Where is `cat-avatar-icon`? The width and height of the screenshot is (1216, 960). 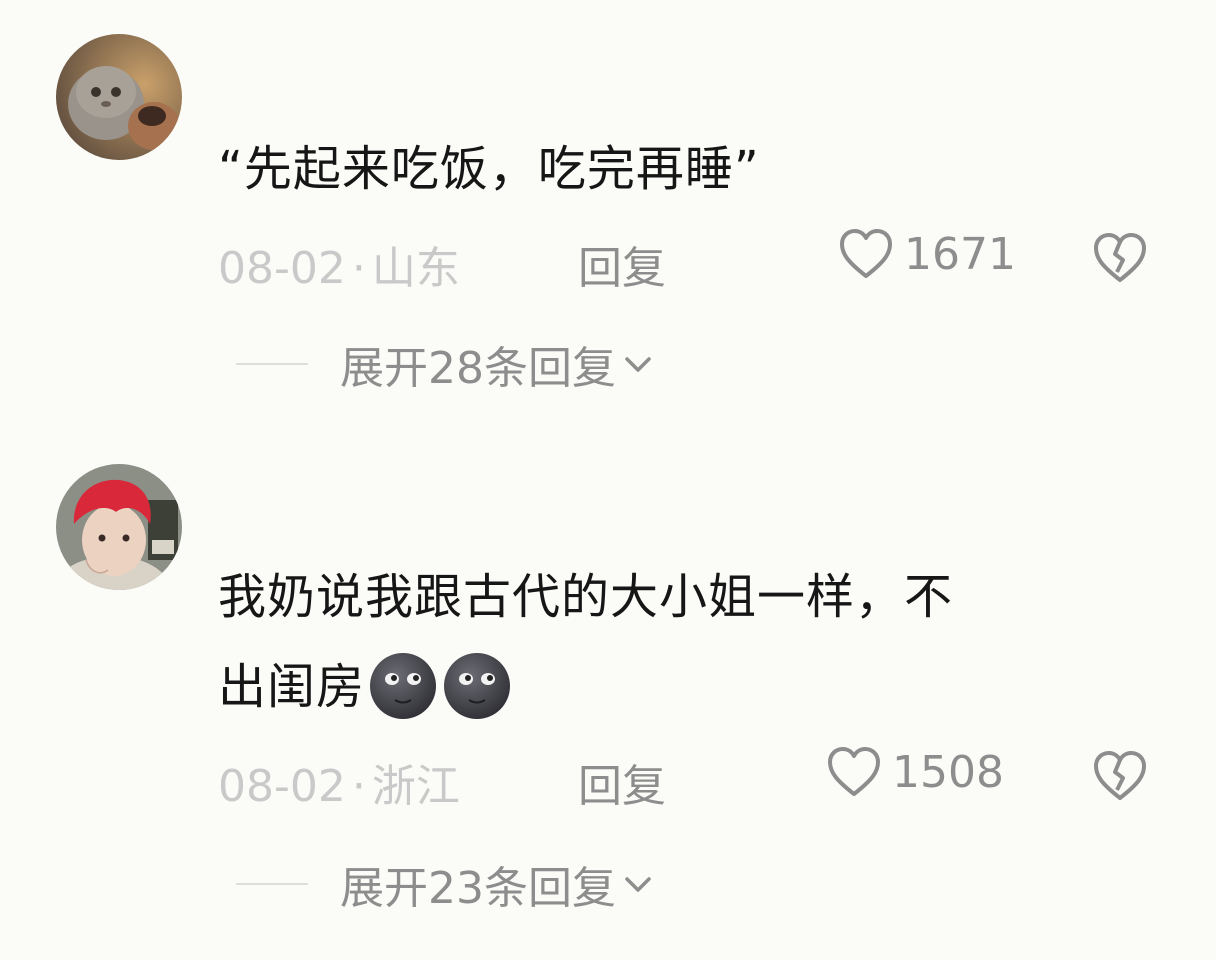 cat-avatar-icon is located at coordinates (119, 97).